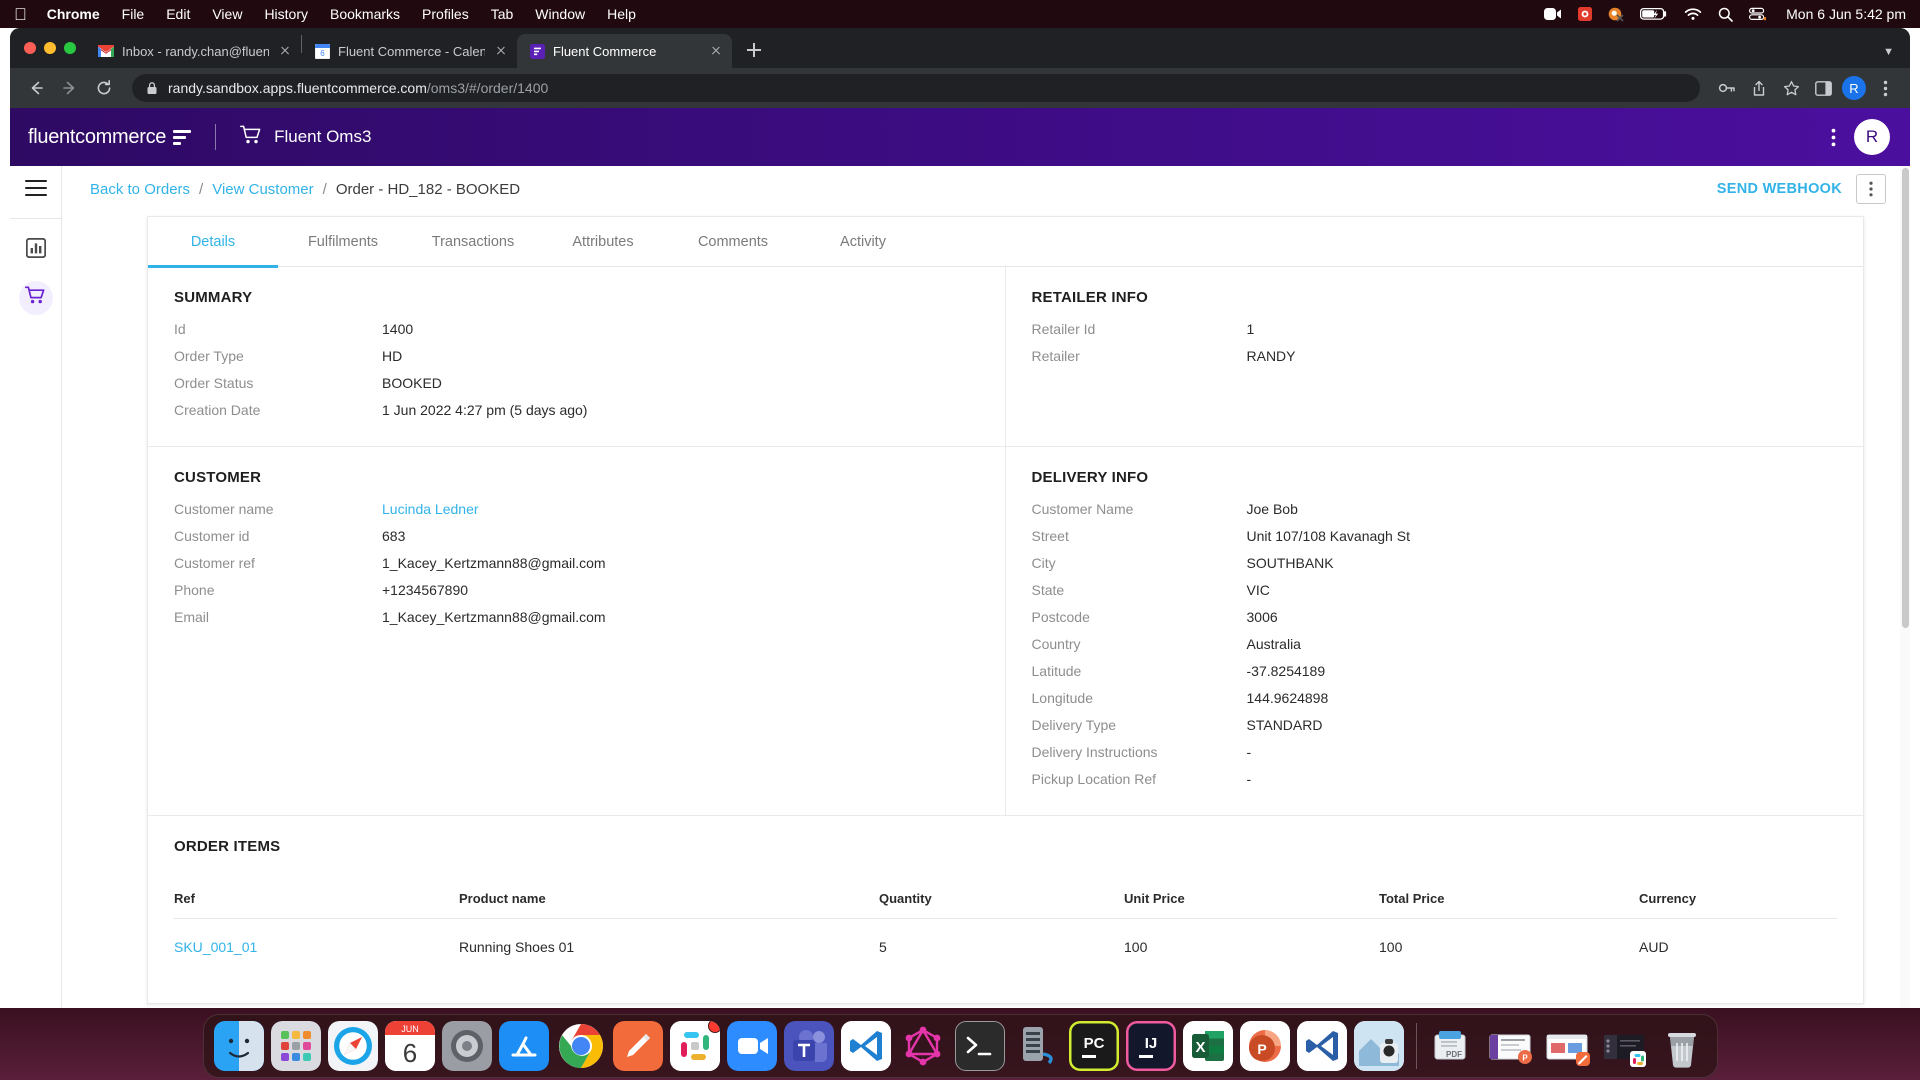  I want to click on dock-app-microsoft-excel: X, so click(1207, 1046).